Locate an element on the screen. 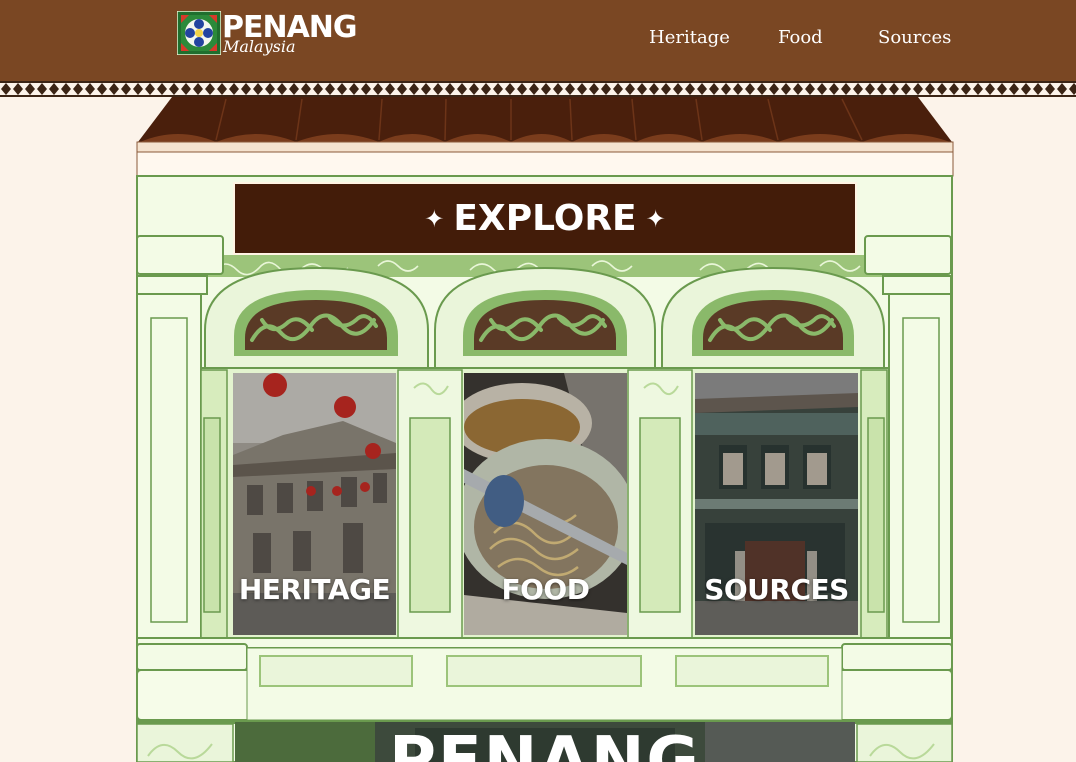  explore-heading: ✦ EXPLORE ✦ is located at coordinates (545, 218).